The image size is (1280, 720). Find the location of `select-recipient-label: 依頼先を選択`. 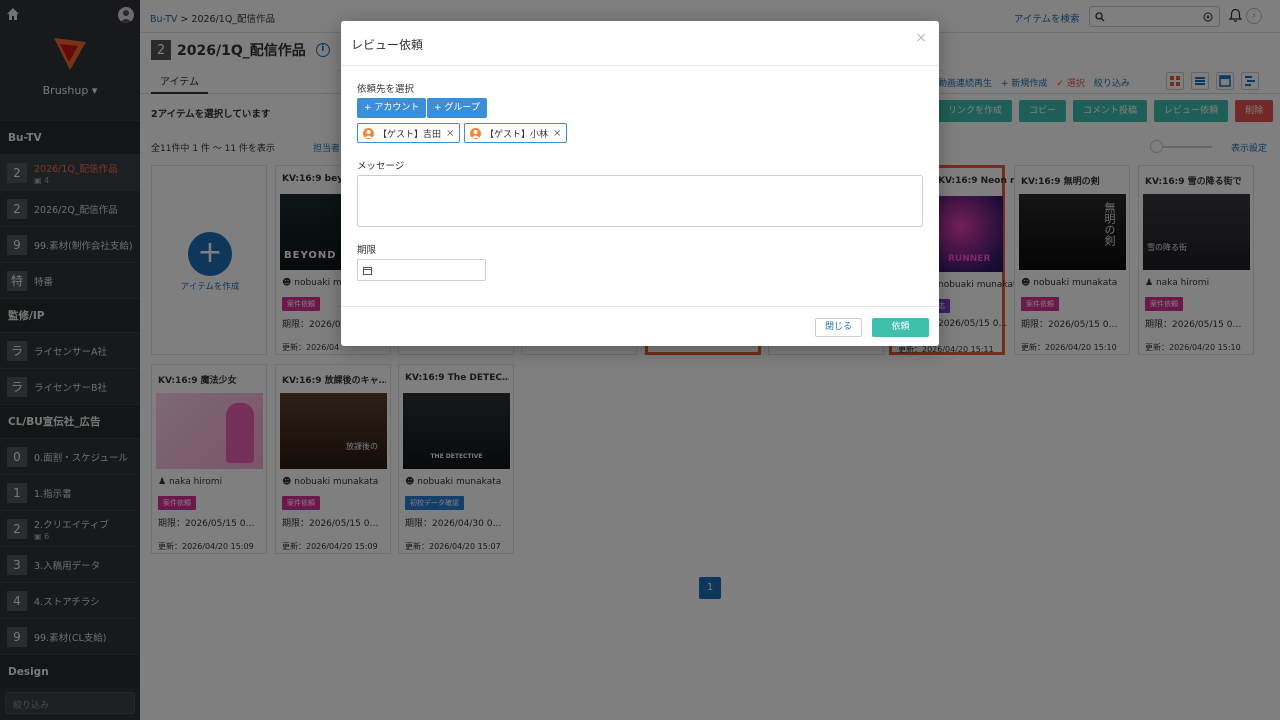

select-recipient-label: 依頼先を選択 is located at coordinates (386, 89).